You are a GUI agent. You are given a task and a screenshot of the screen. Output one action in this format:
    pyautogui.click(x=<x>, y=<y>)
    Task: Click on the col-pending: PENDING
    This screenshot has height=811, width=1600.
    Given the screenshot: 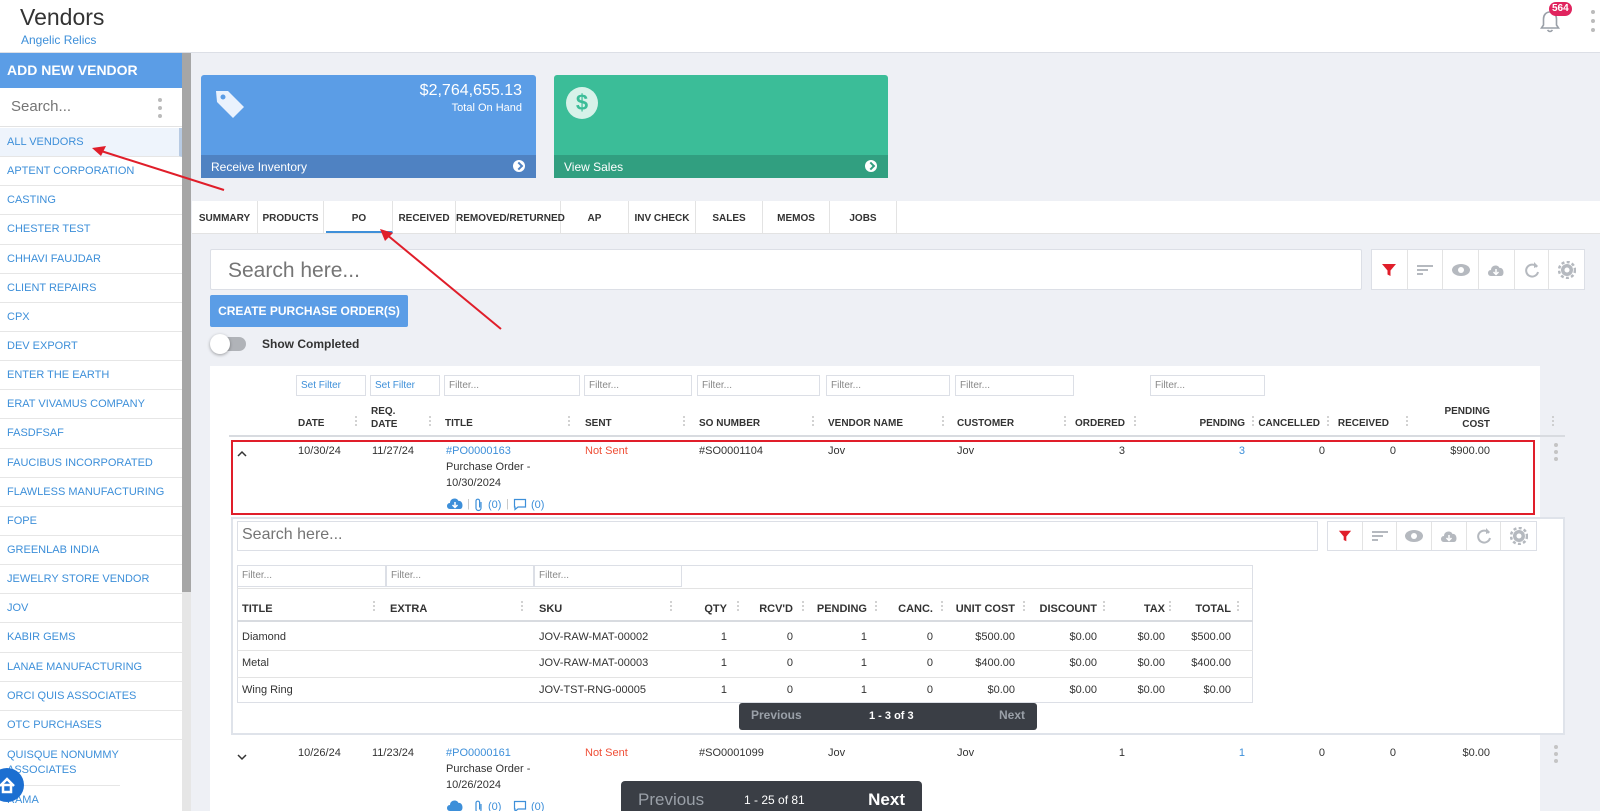 What is the action you would take?
    pyautogui.click(x=1215, y=423)
    